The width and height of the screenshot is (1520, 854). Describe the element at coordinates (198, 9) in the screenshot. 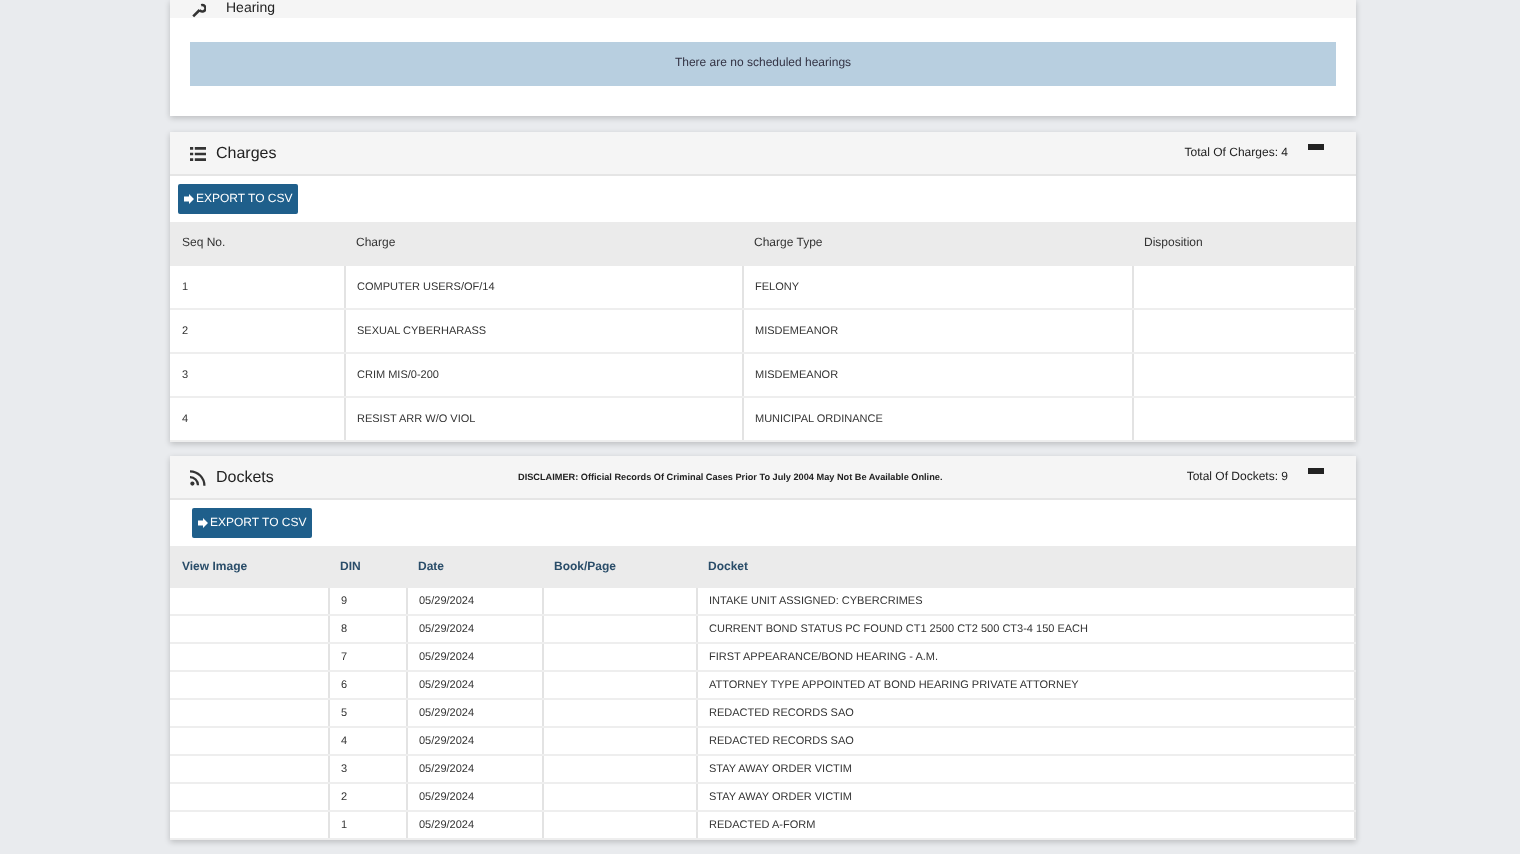

I see `wrench-icon` at that location.